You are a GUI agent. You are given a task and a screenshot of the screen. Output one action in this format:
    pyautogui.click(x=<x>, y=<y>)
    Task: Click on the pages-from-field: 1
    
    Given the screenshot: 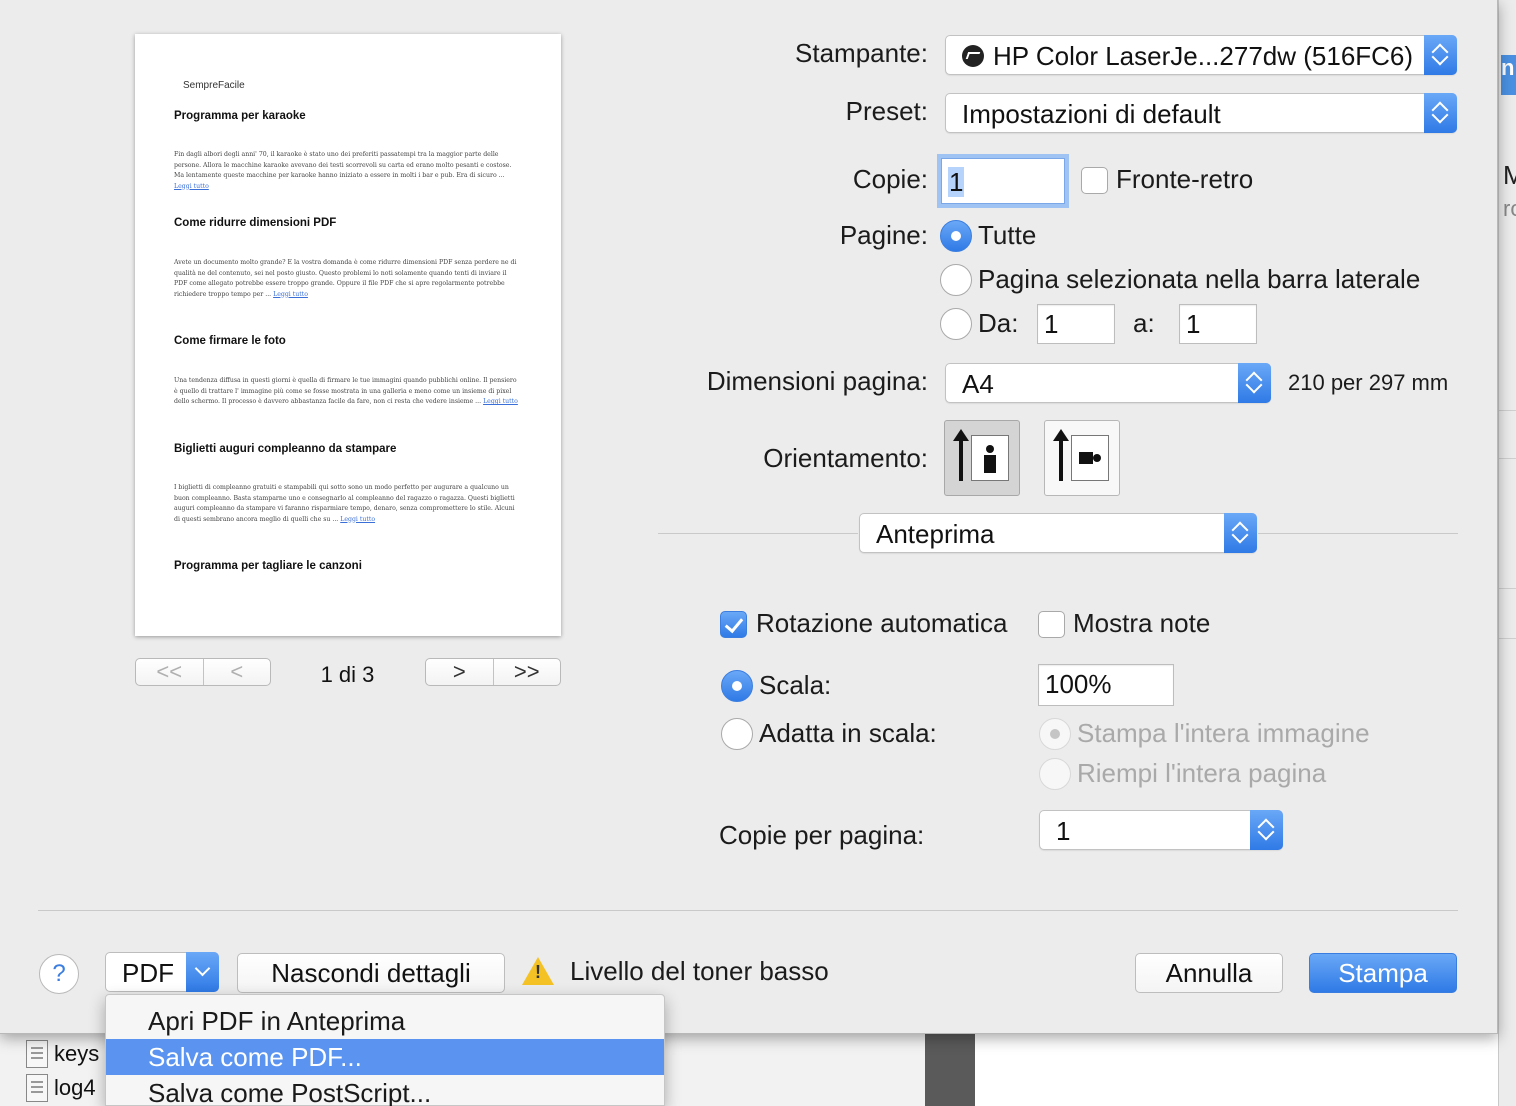 What is the action you would take?
    pyautogui.click(x=1076, y=324)
    